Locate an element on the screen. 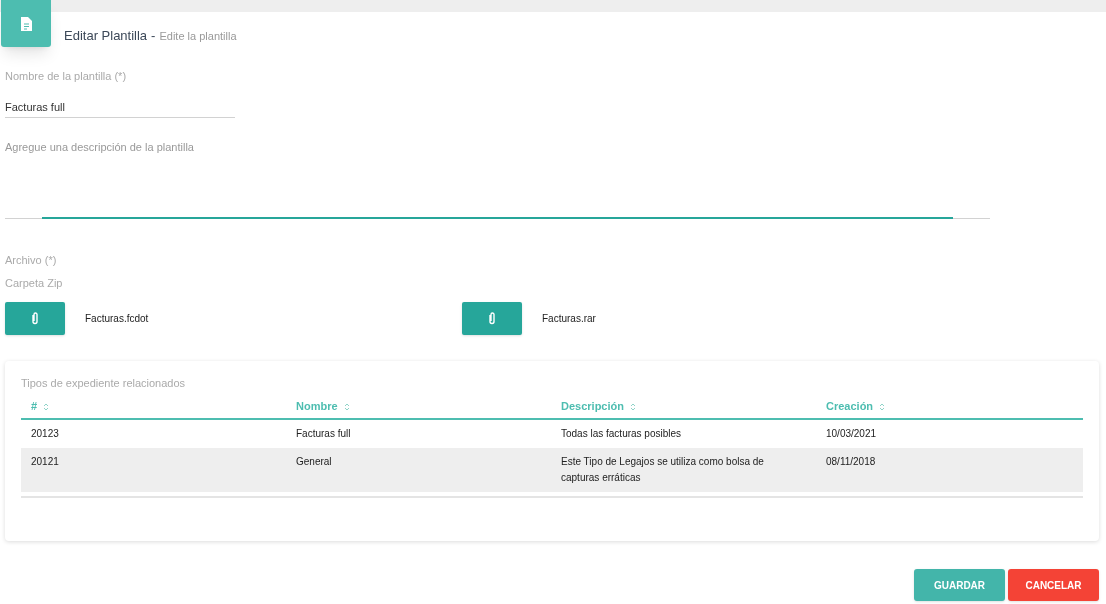 Image resolution: width=1106 pixels, height=604 pixels. field-label: Archivo (*) is located at coordinates (31, 260).